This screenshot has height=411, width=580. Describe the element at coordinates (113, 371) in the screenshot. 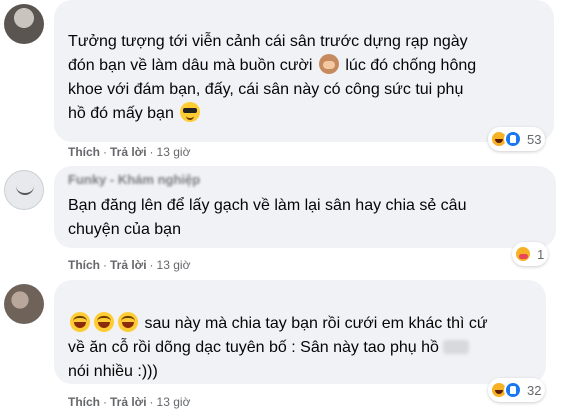

I see `comment-text-line: nói nhiều :)))` at that location.